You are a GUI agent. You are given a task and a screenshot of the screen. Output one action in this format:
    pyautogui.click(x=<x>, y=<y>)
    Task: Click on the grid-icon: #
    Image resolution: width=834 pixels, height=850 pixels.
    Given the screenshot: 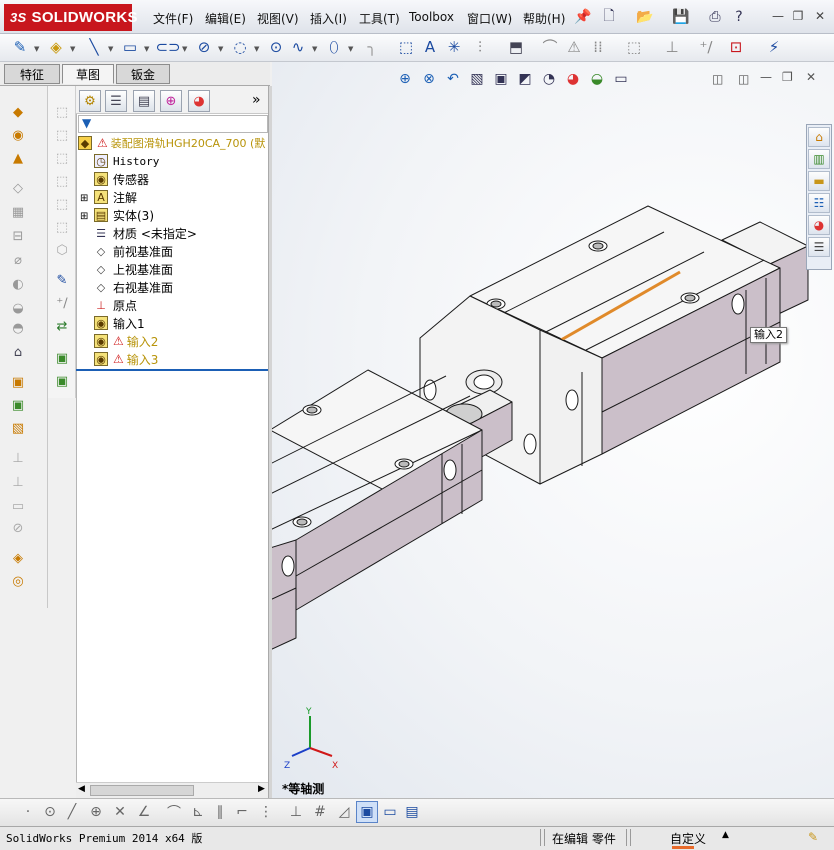 What is the action you would take?
    pyautogui.click(x=320, y=812)
    